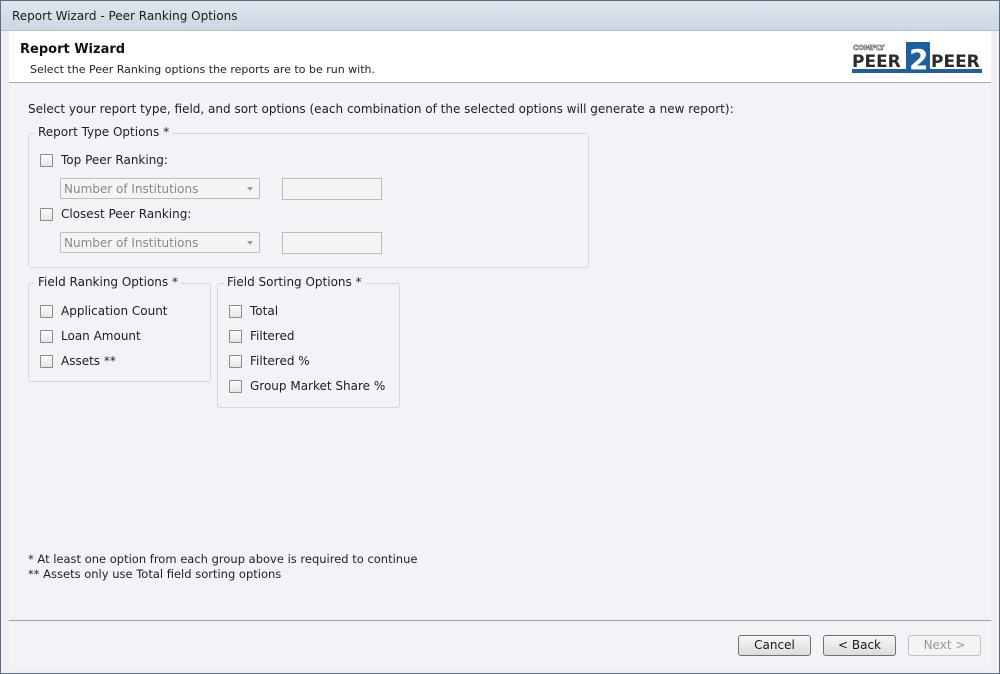  Describe the element at coordinates (131, 243) in the screenshot. I see `closest-peer-count-value: Number of Institutions` at that location.